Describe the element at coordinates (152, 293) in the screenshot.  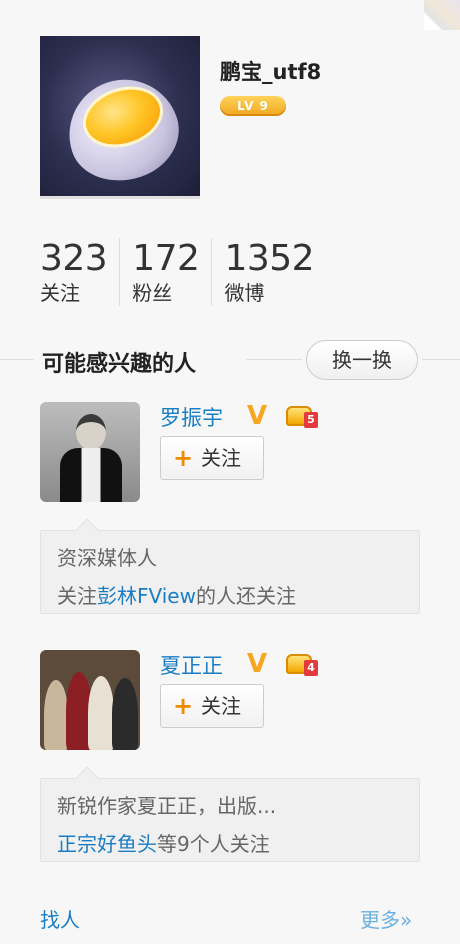
I see `stat-followers-label: 粉丝` at that location.